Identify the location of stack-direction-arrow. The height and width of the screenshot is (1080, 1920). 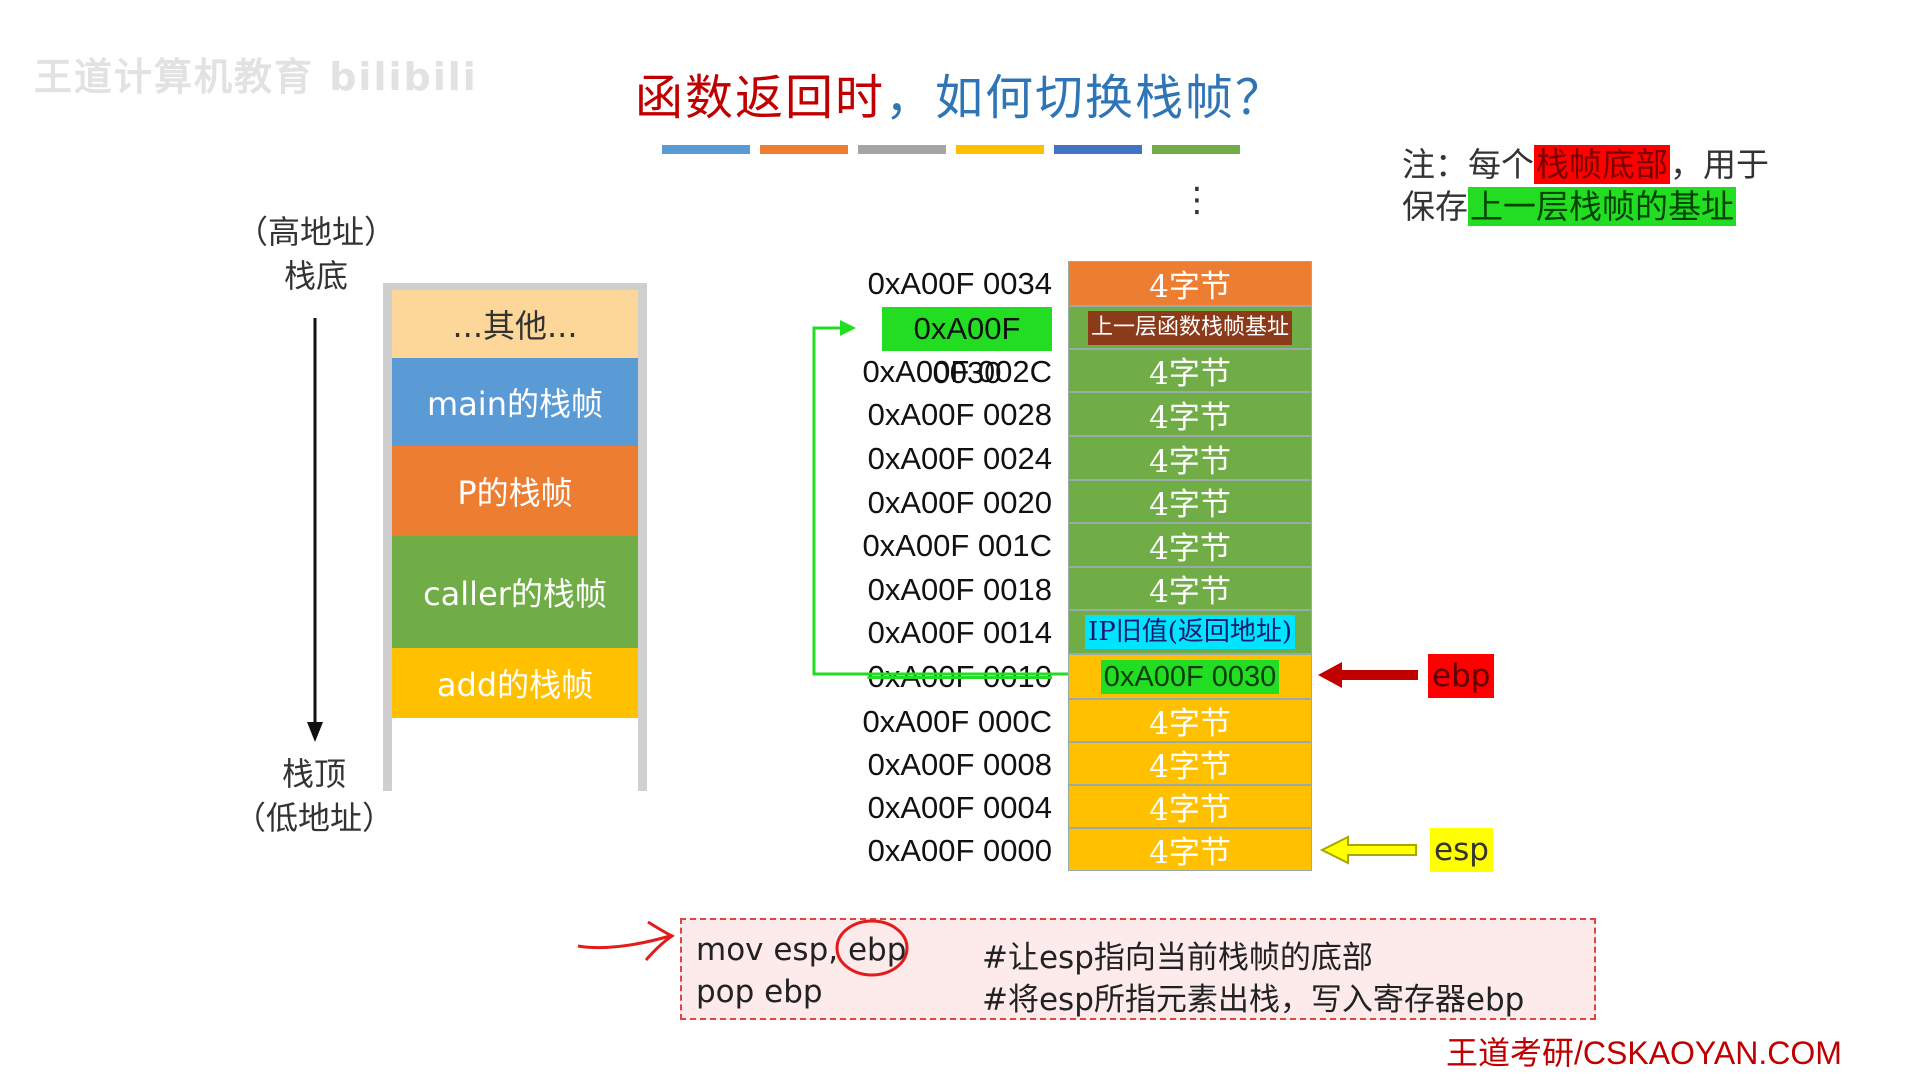
(315, 530).